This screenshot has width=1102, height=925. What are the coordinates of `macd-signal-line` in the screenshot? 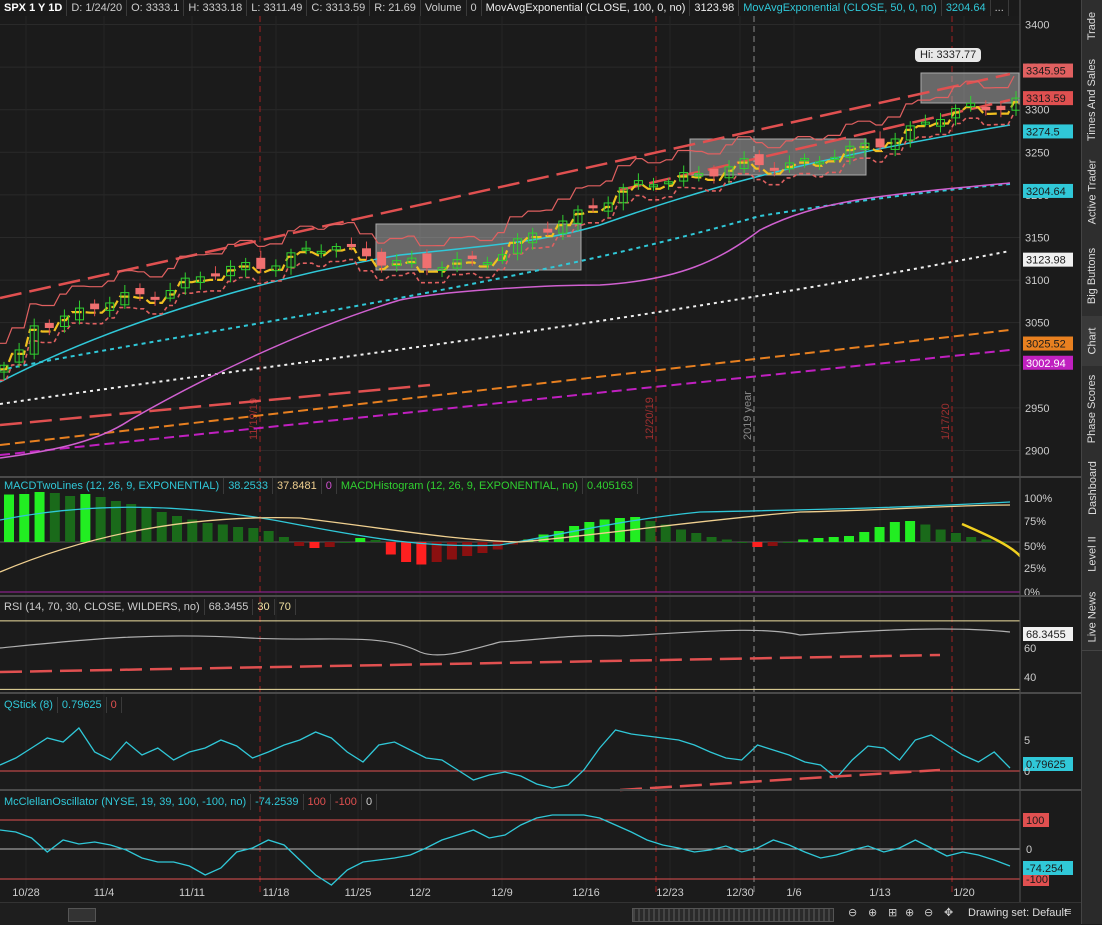 It's located at (505, 538).